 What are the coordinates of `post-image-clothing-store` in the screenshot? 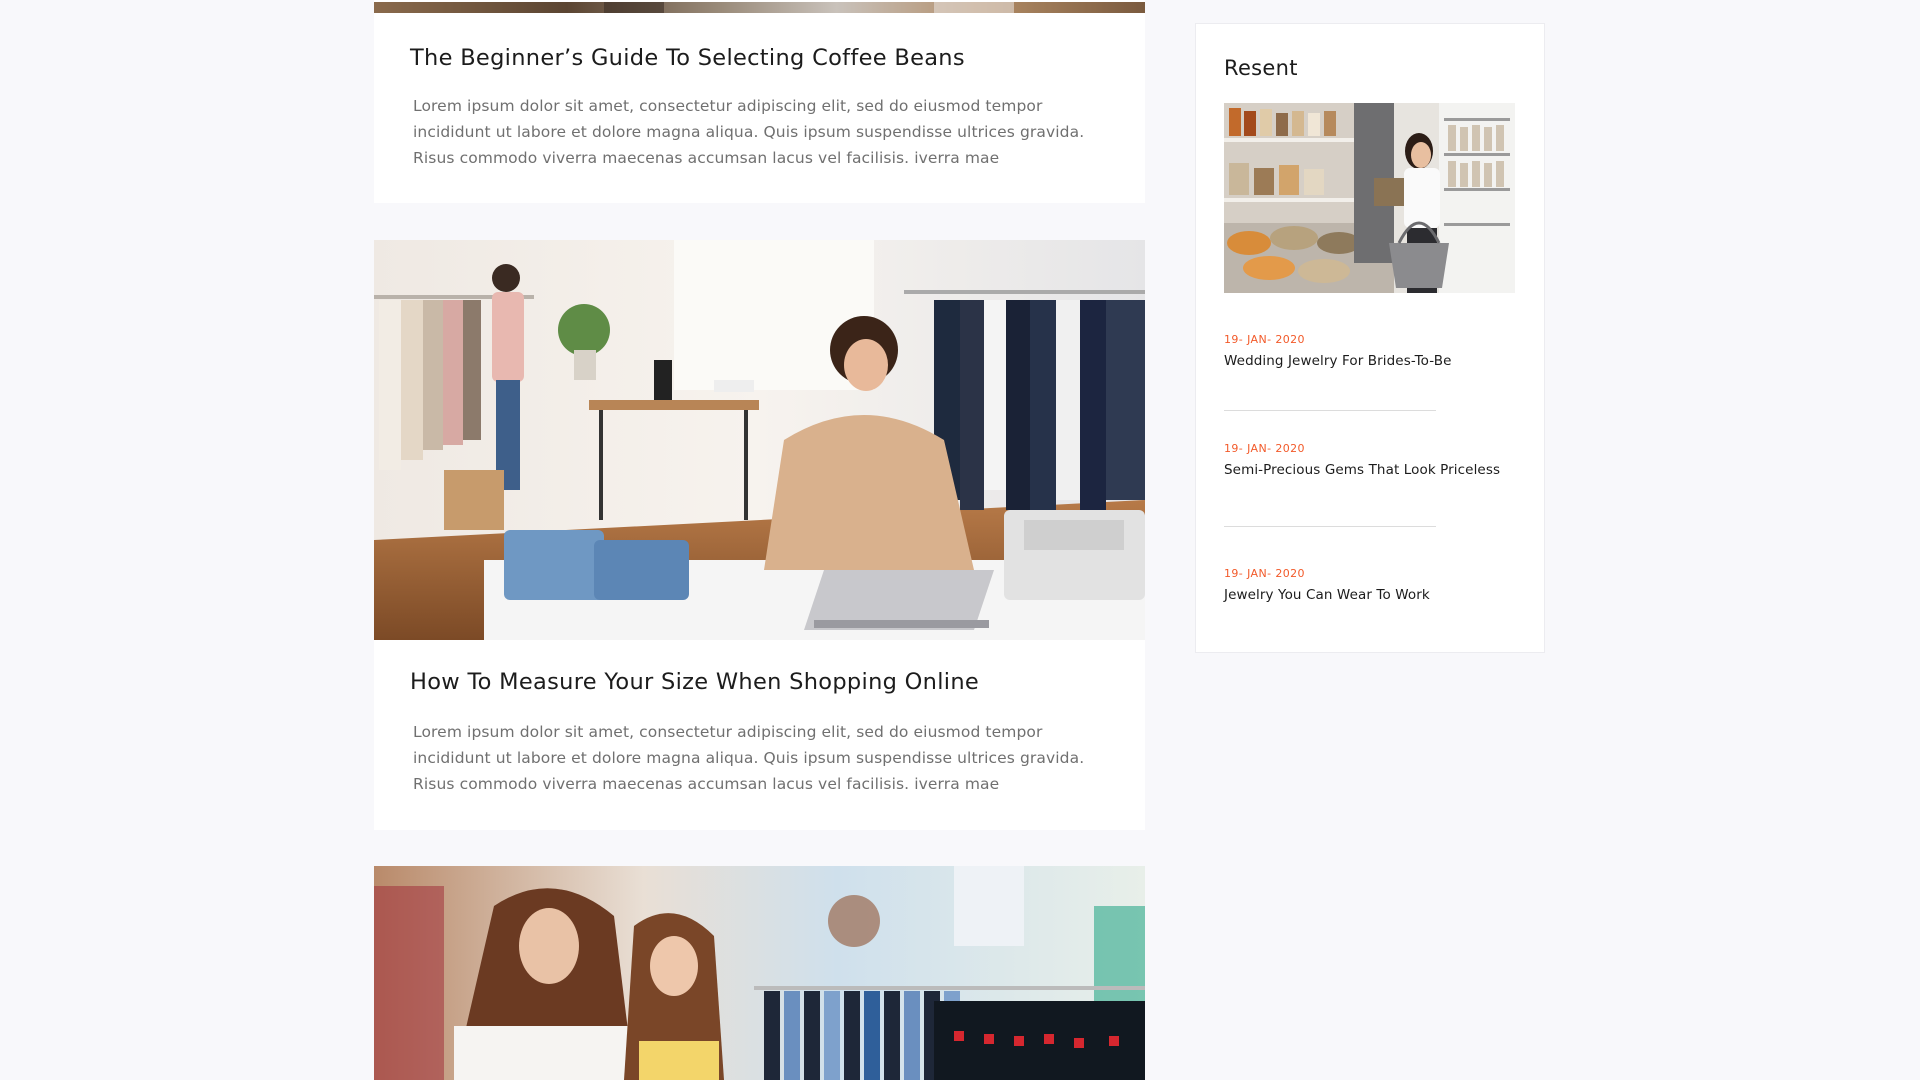 It's located at (759, 440).